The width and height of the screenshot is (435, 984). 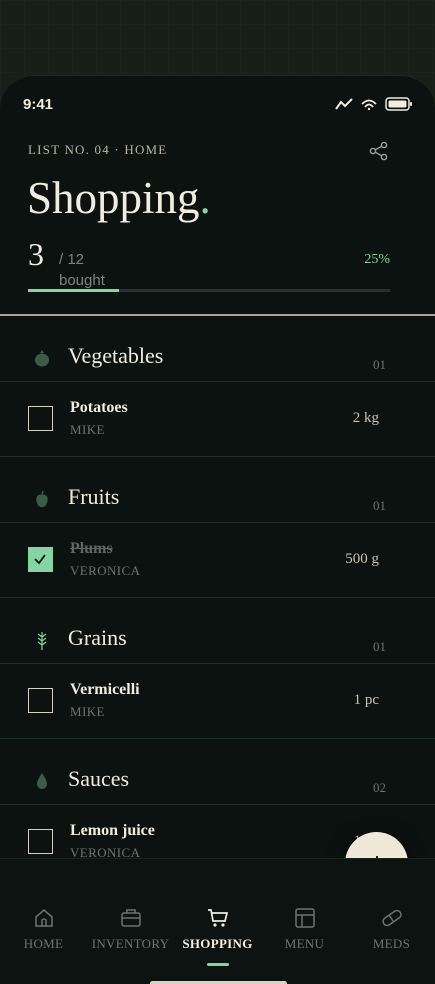 I want to click on nav-label: MEDS, so click(x=391, y=943).